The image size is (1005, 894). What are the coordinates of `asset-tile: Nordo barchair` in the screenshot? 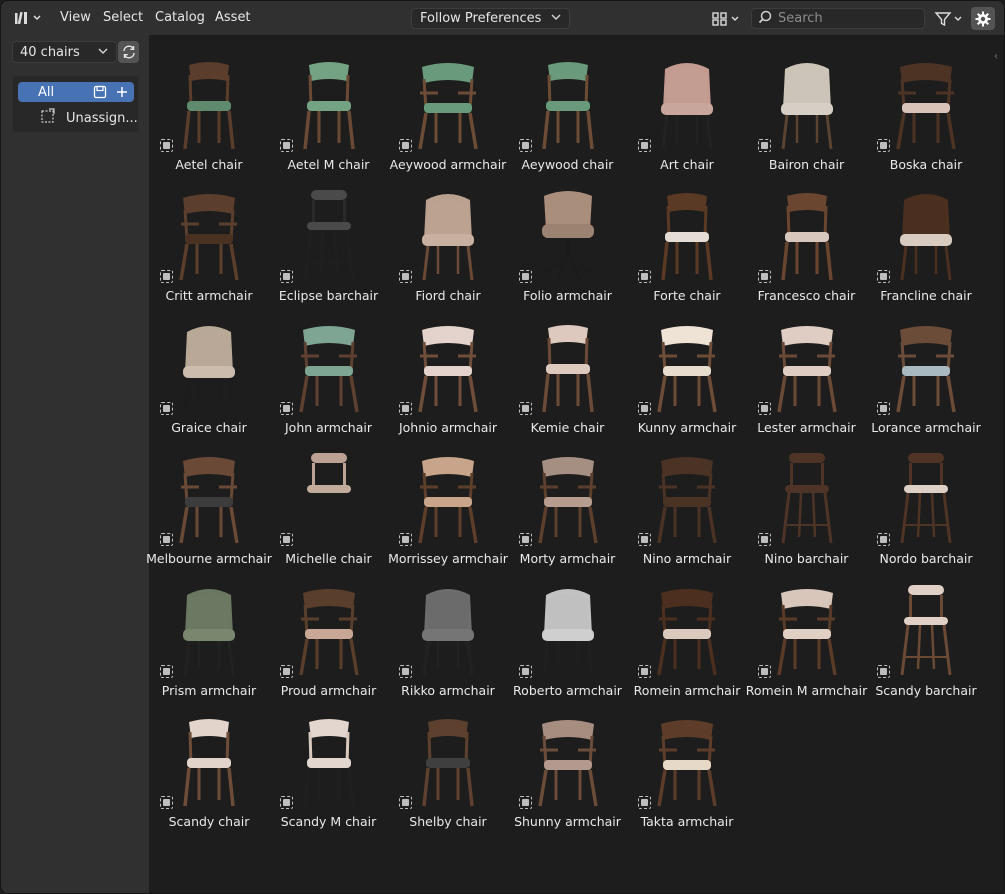 It's located at (926, 505).